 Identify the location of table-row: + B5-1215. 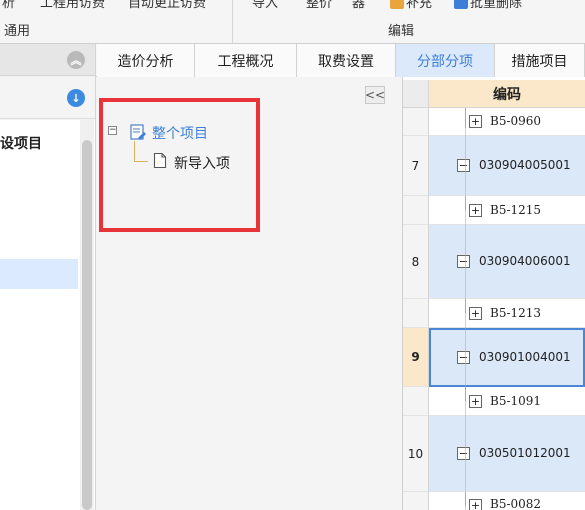
(507, 210).